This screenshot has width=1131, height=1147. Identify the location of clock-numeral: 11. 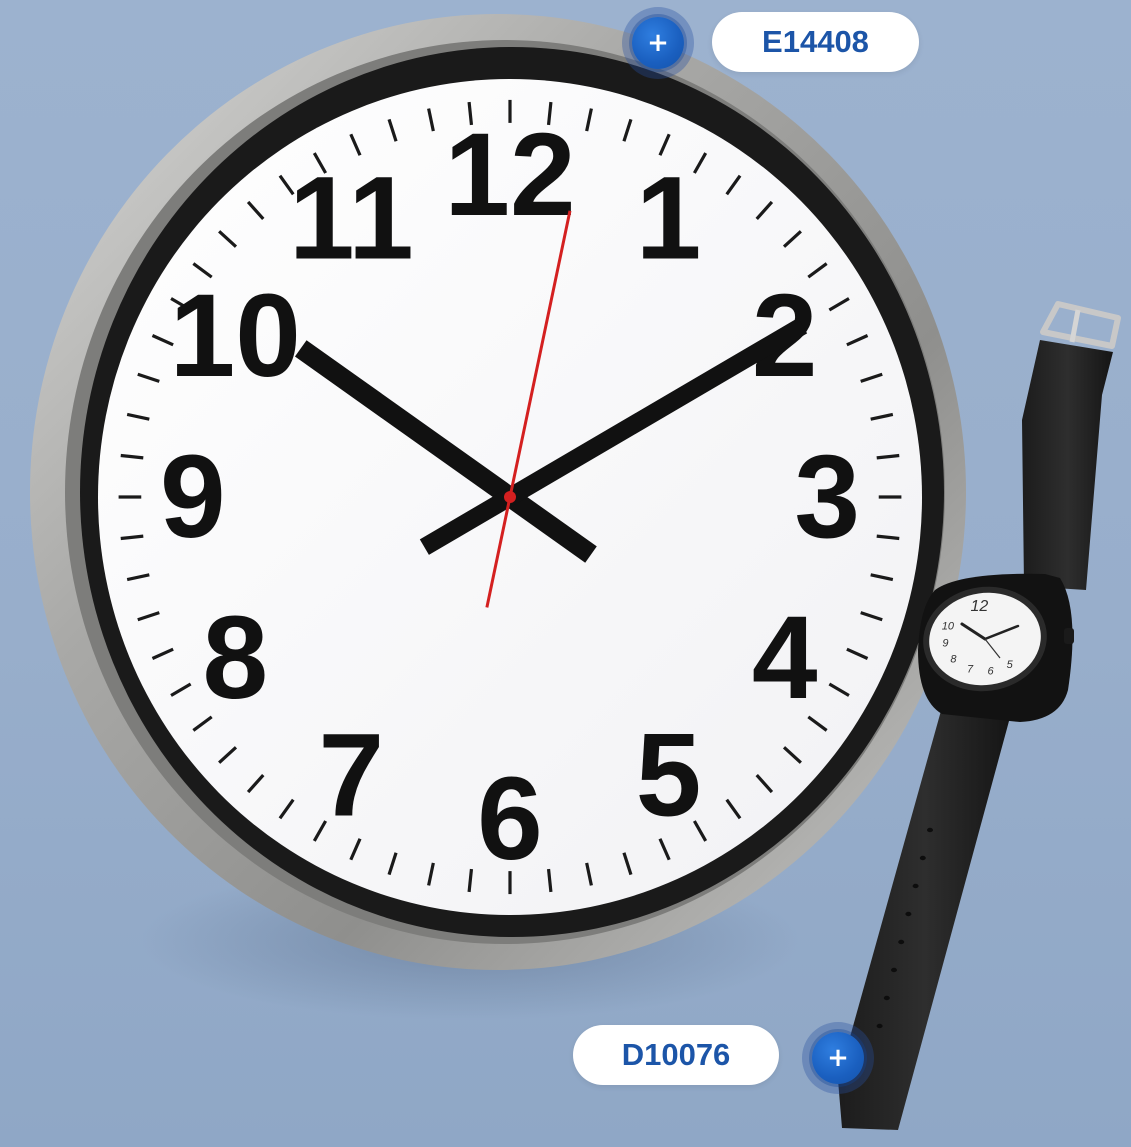
(351, 218).